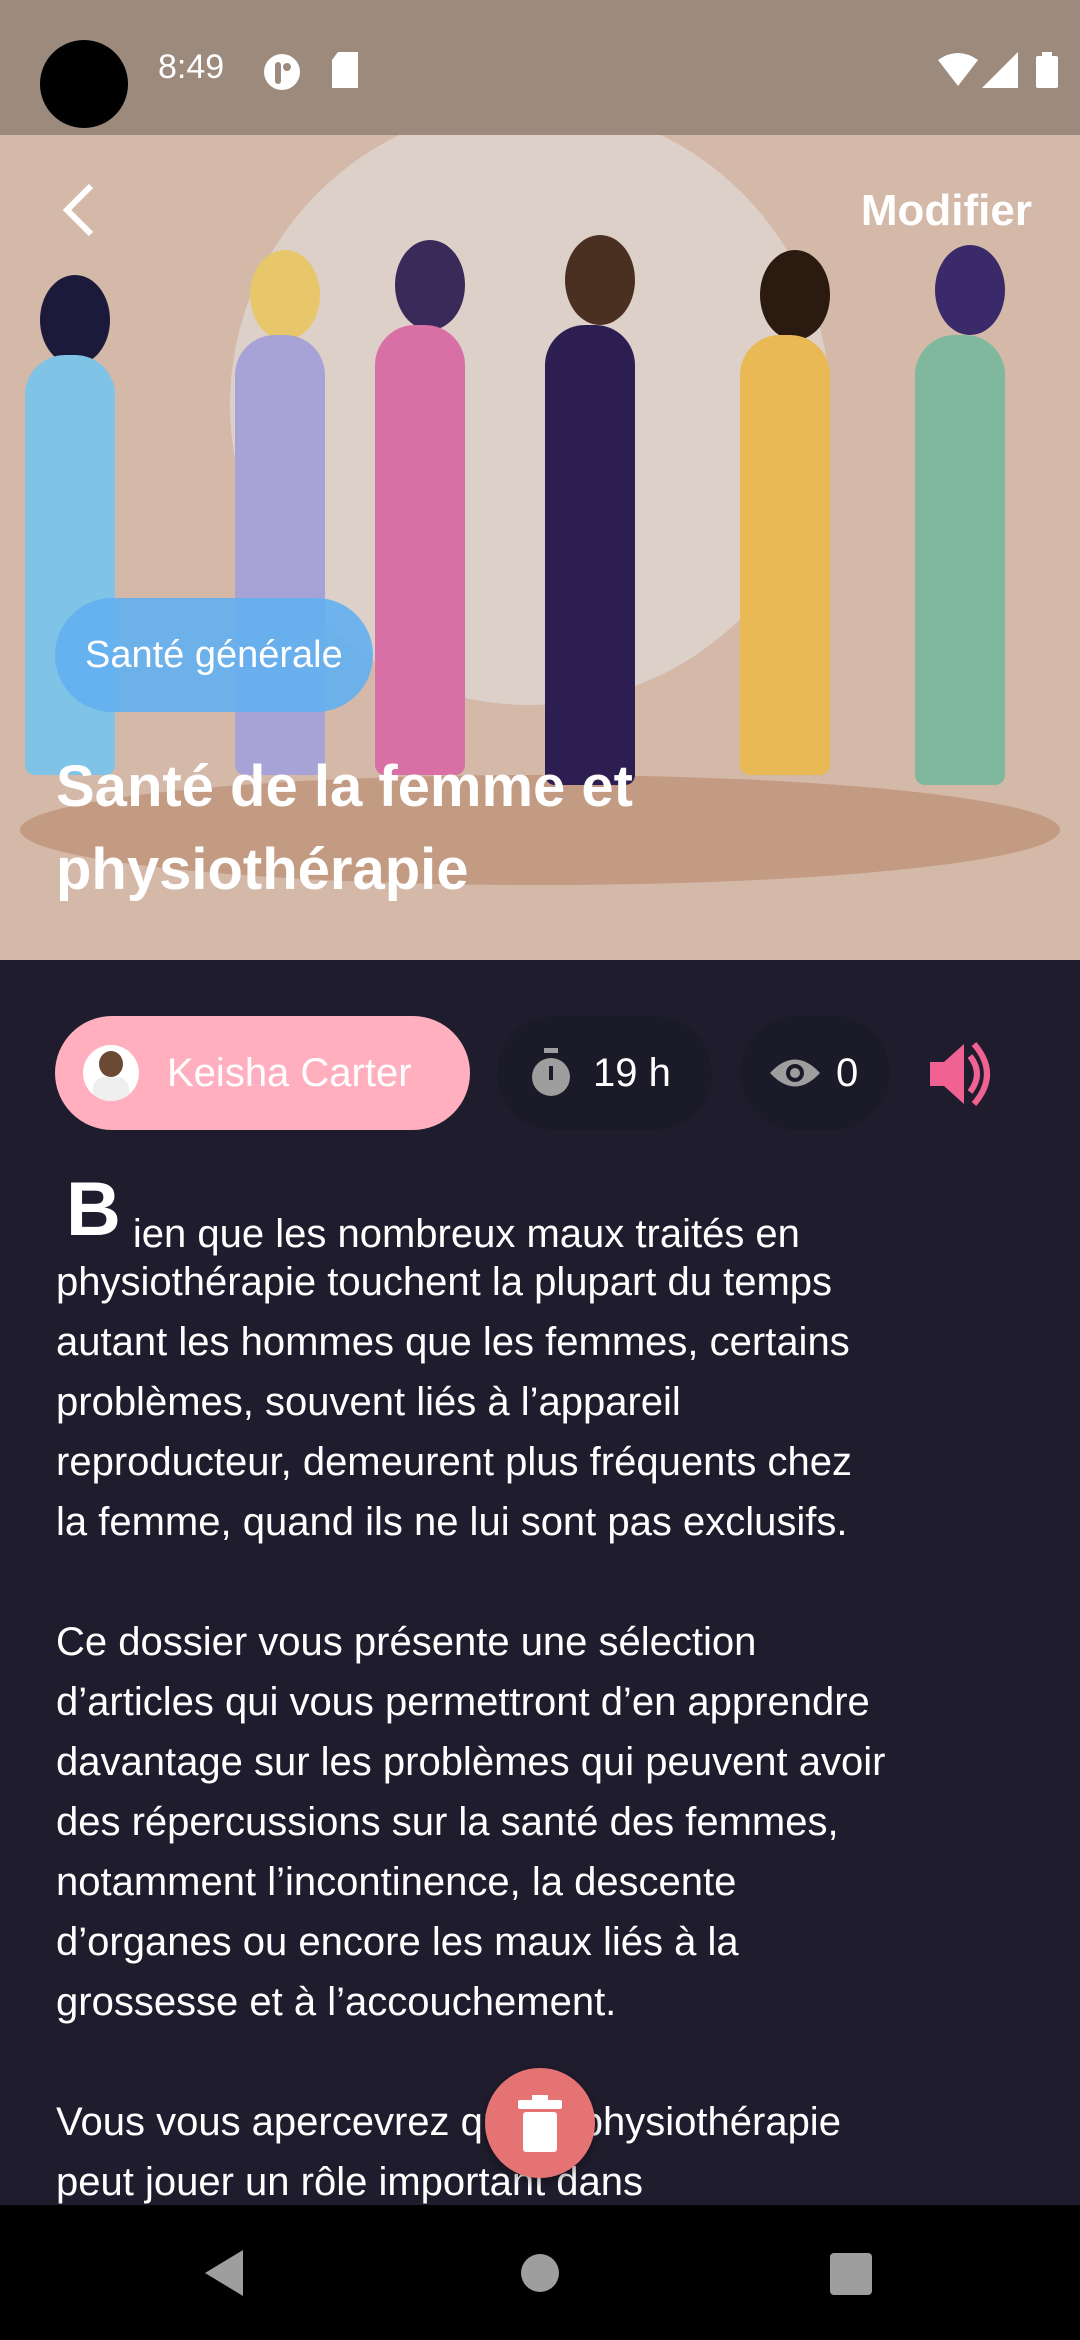 The image size is (1080, 2340). Describe the element at coordinates (1000, 70) in the screenshot. I see `signal-icon` at that location.